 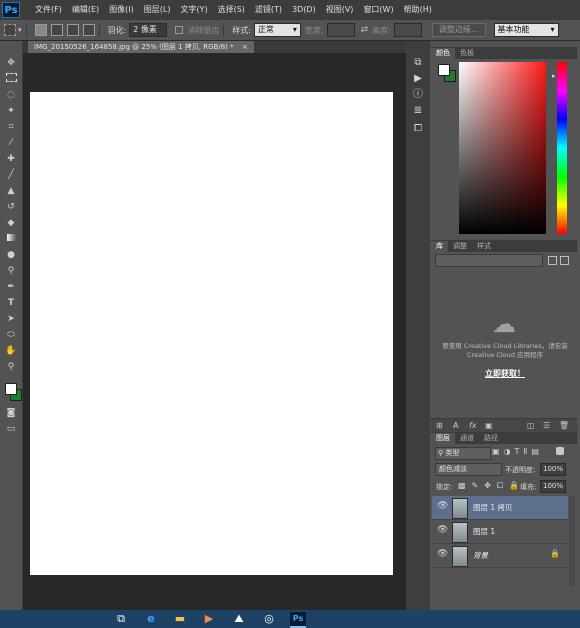 What do you see at coordinates (180, 619) in the screenshot?
I see `file-explorer-icon: ▬` at bounding box center [180, 619].